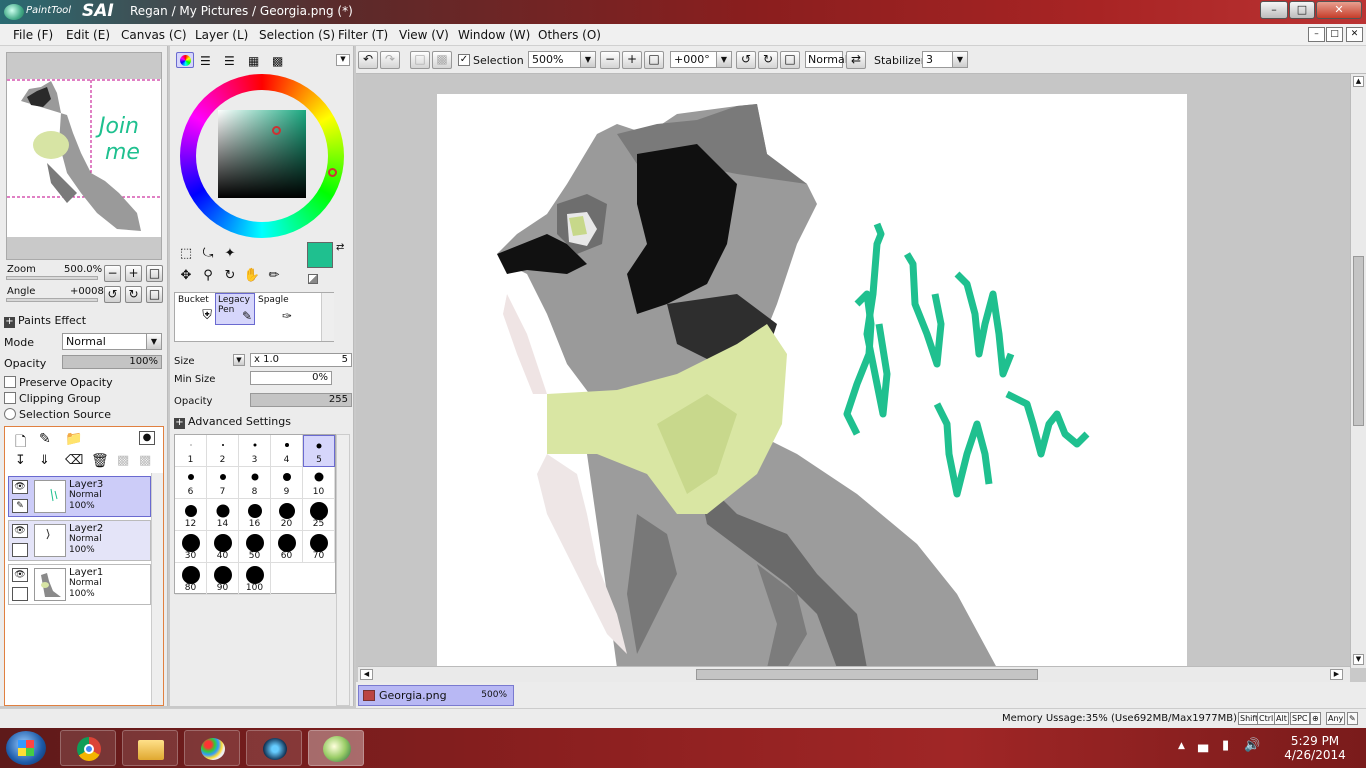 The height and width of the screenshot is (768, 1366). Describe the element at coordinates (1354, 34) in the screenshot. I see `mdi-close-button: ✕` at that location.